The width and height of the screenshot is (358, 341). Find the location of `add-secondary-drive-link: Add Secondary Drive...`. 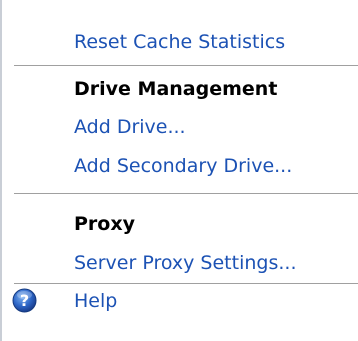

add-secondary-drive-link: Add Secondary Drive... is located at coordinates (183, 166).